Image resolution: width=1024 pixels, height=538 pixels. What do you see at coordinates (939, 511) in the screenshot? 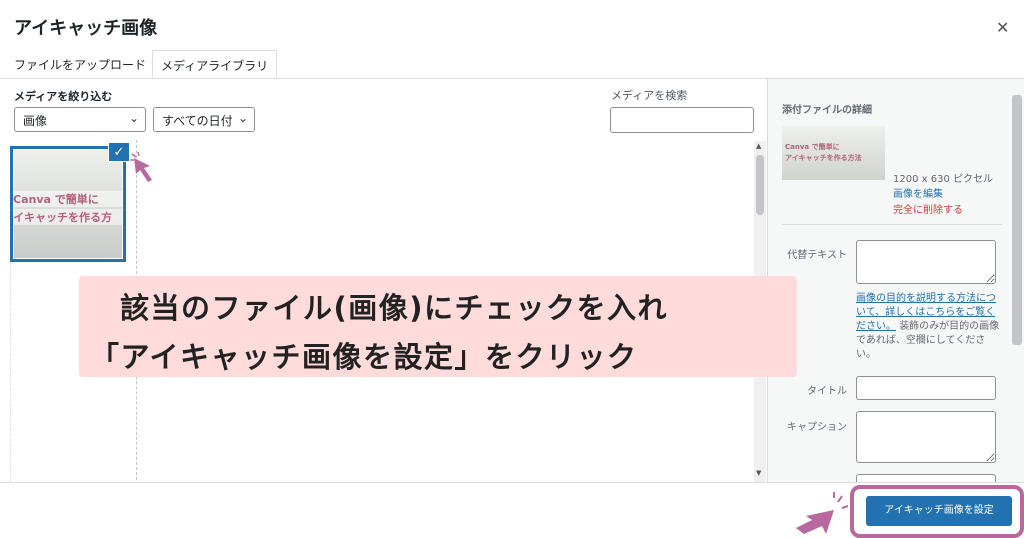
I see `set-featured-image-button: アイキャッチ画像を設定` at bounding box center [939, 511].